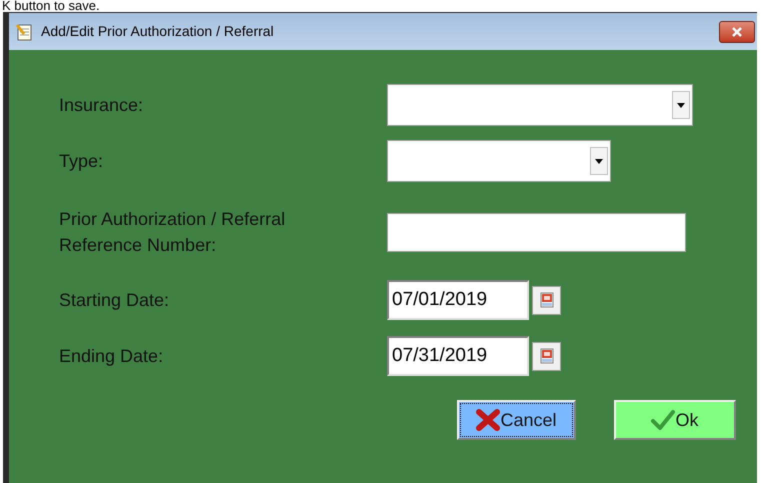 This screenshot has height=483, width=762. What do you see at coordinates (516, 420) in the screenshot?
I see `cancel-button: Cancel` at bounding box center [516, 420].